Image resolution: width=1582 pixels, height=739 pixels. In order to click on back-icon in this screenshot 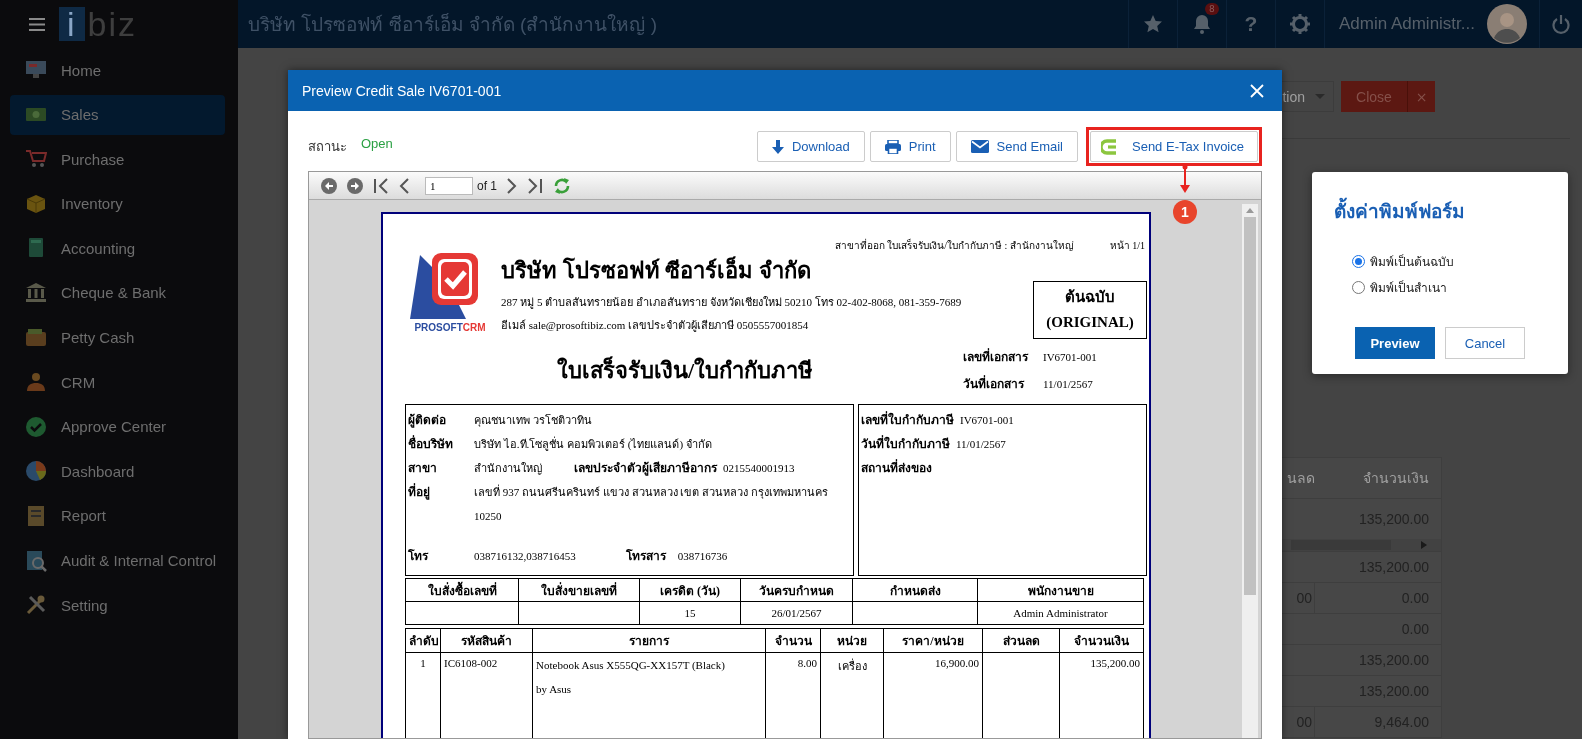, I will do `click(329, 185)`.